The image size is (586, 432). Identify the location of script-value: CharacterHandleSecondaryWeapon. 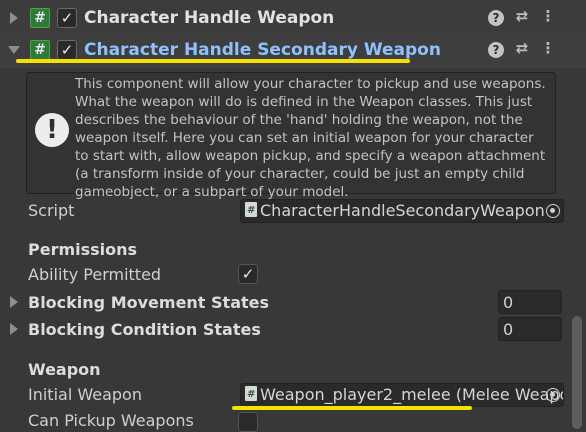
(402, 210).